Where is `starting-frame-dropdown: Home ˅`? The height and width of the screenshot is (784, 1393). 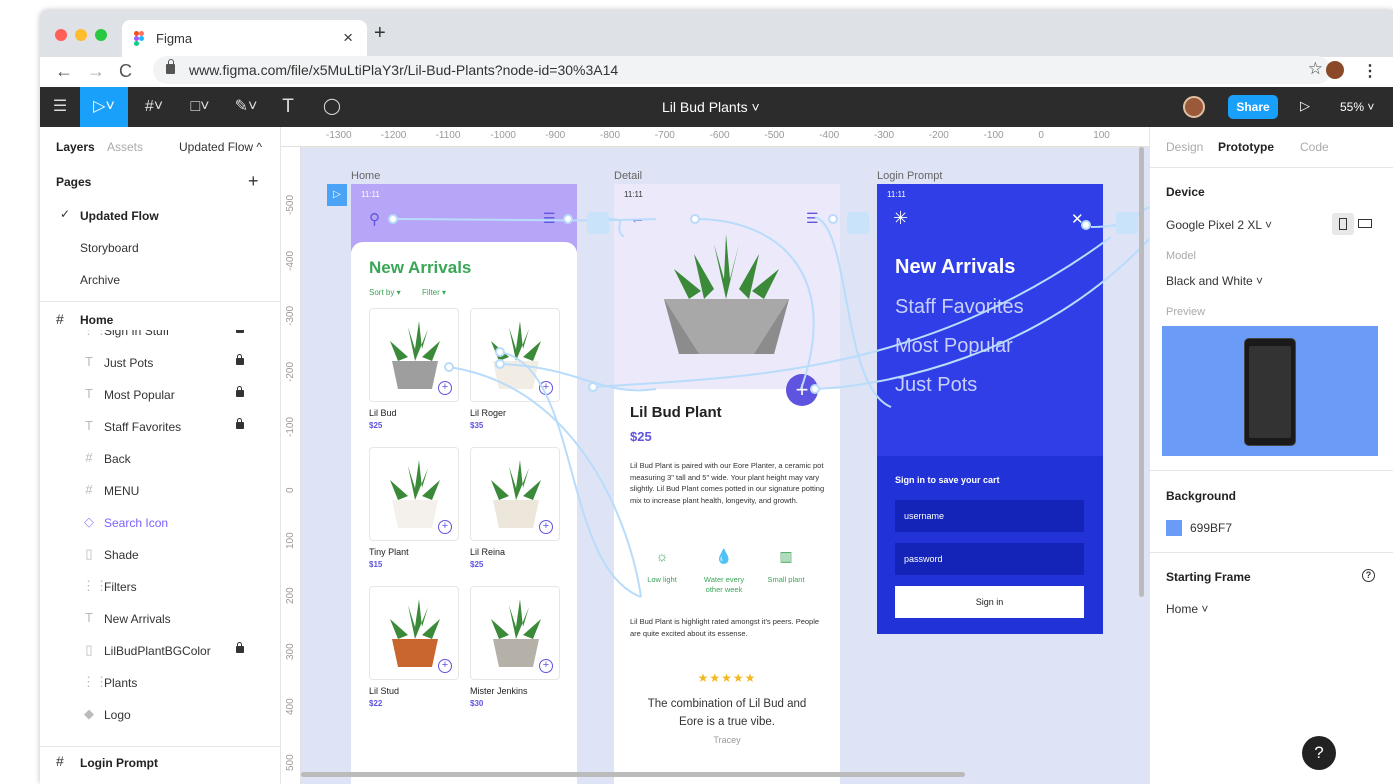
starting-frame-dropdown: Home ˅ is located at coordinates (1187, 609).